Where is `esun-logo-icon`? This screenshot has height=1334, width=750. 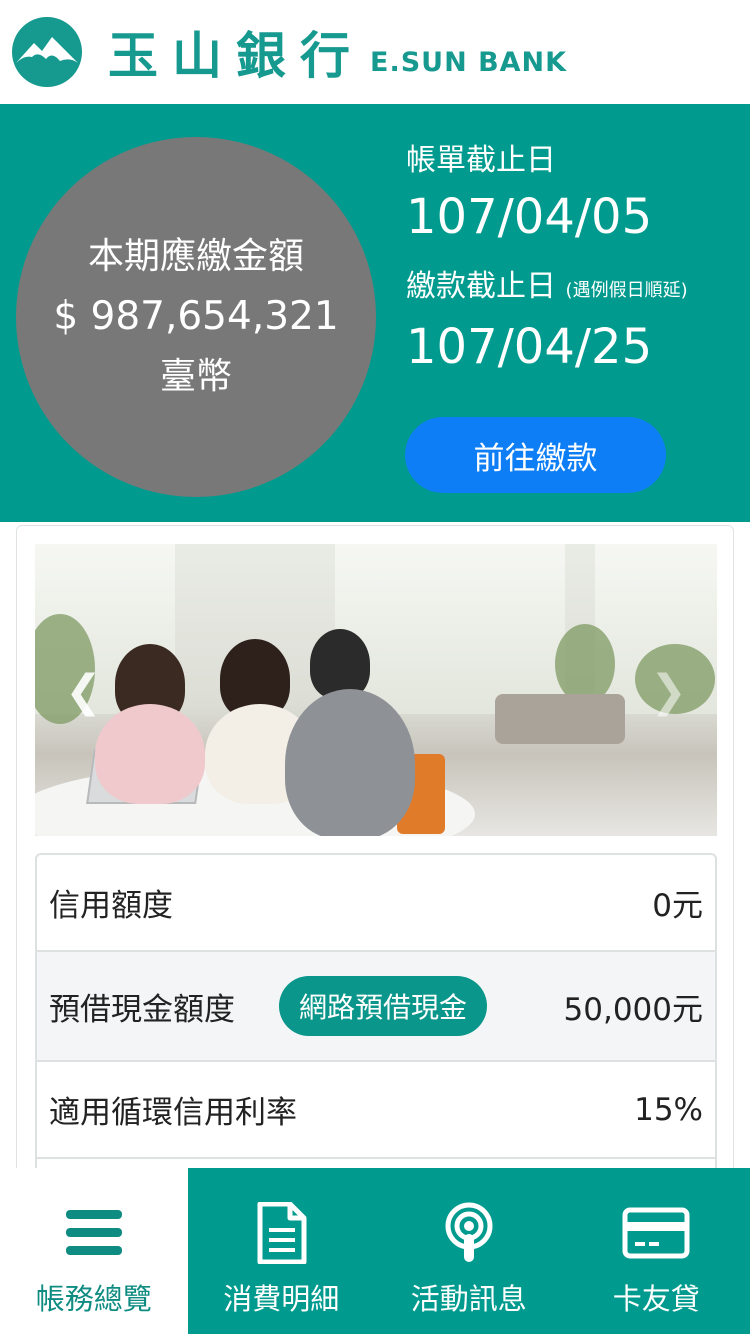 esun-logo-icon is located at coordinates (47, 52).